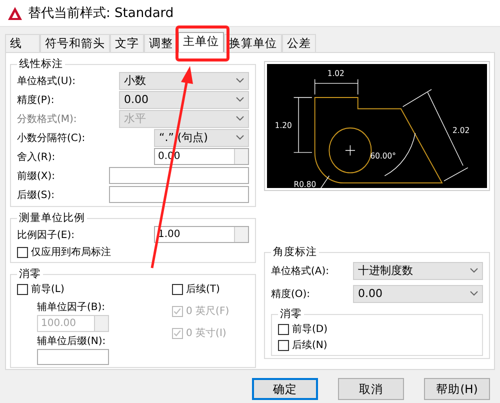 Image resolution: width=500 pixels, height=403 pixels. Describe the element at coordinates (383, 156) in the screenshot. I see `dimension-label: 60.00°` at that location.